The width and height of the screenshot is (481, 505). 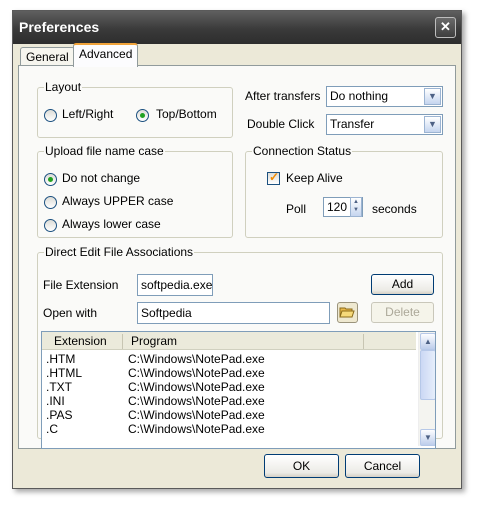 I want to click on add-button: Add, so click(x=402, y=284).